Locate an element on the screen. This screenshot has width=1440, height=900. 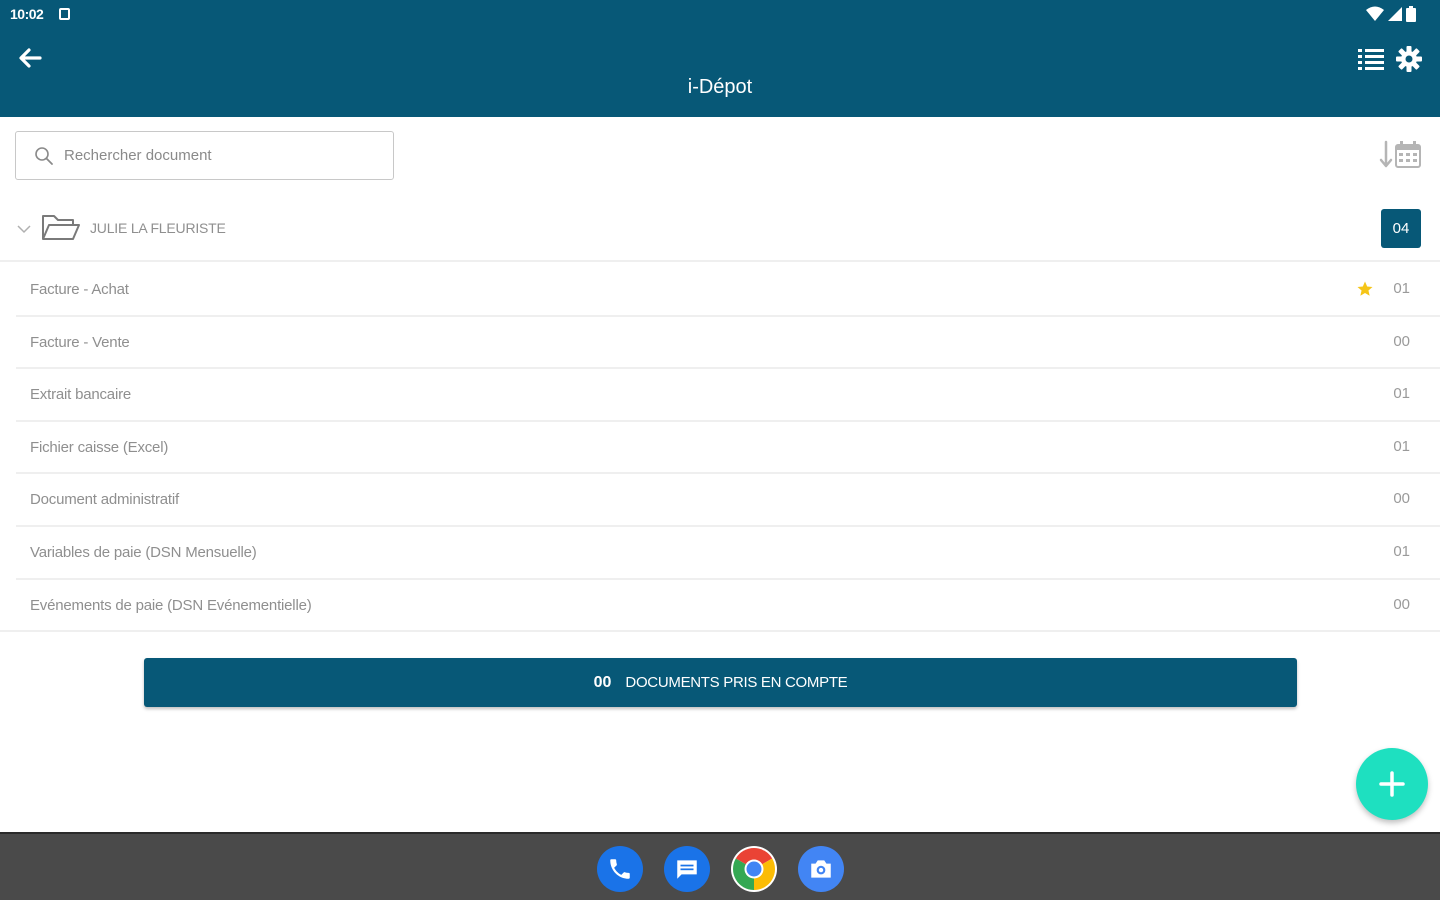
add-document-button is located at coordinates (1392, 784).